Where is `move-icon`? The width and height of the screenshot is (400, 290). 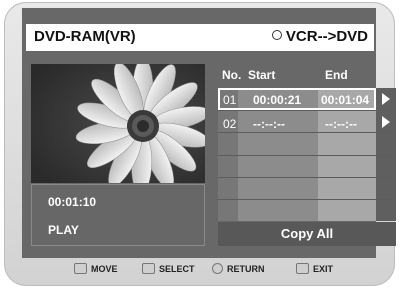 move-icon is located at coordinates (80, 268).